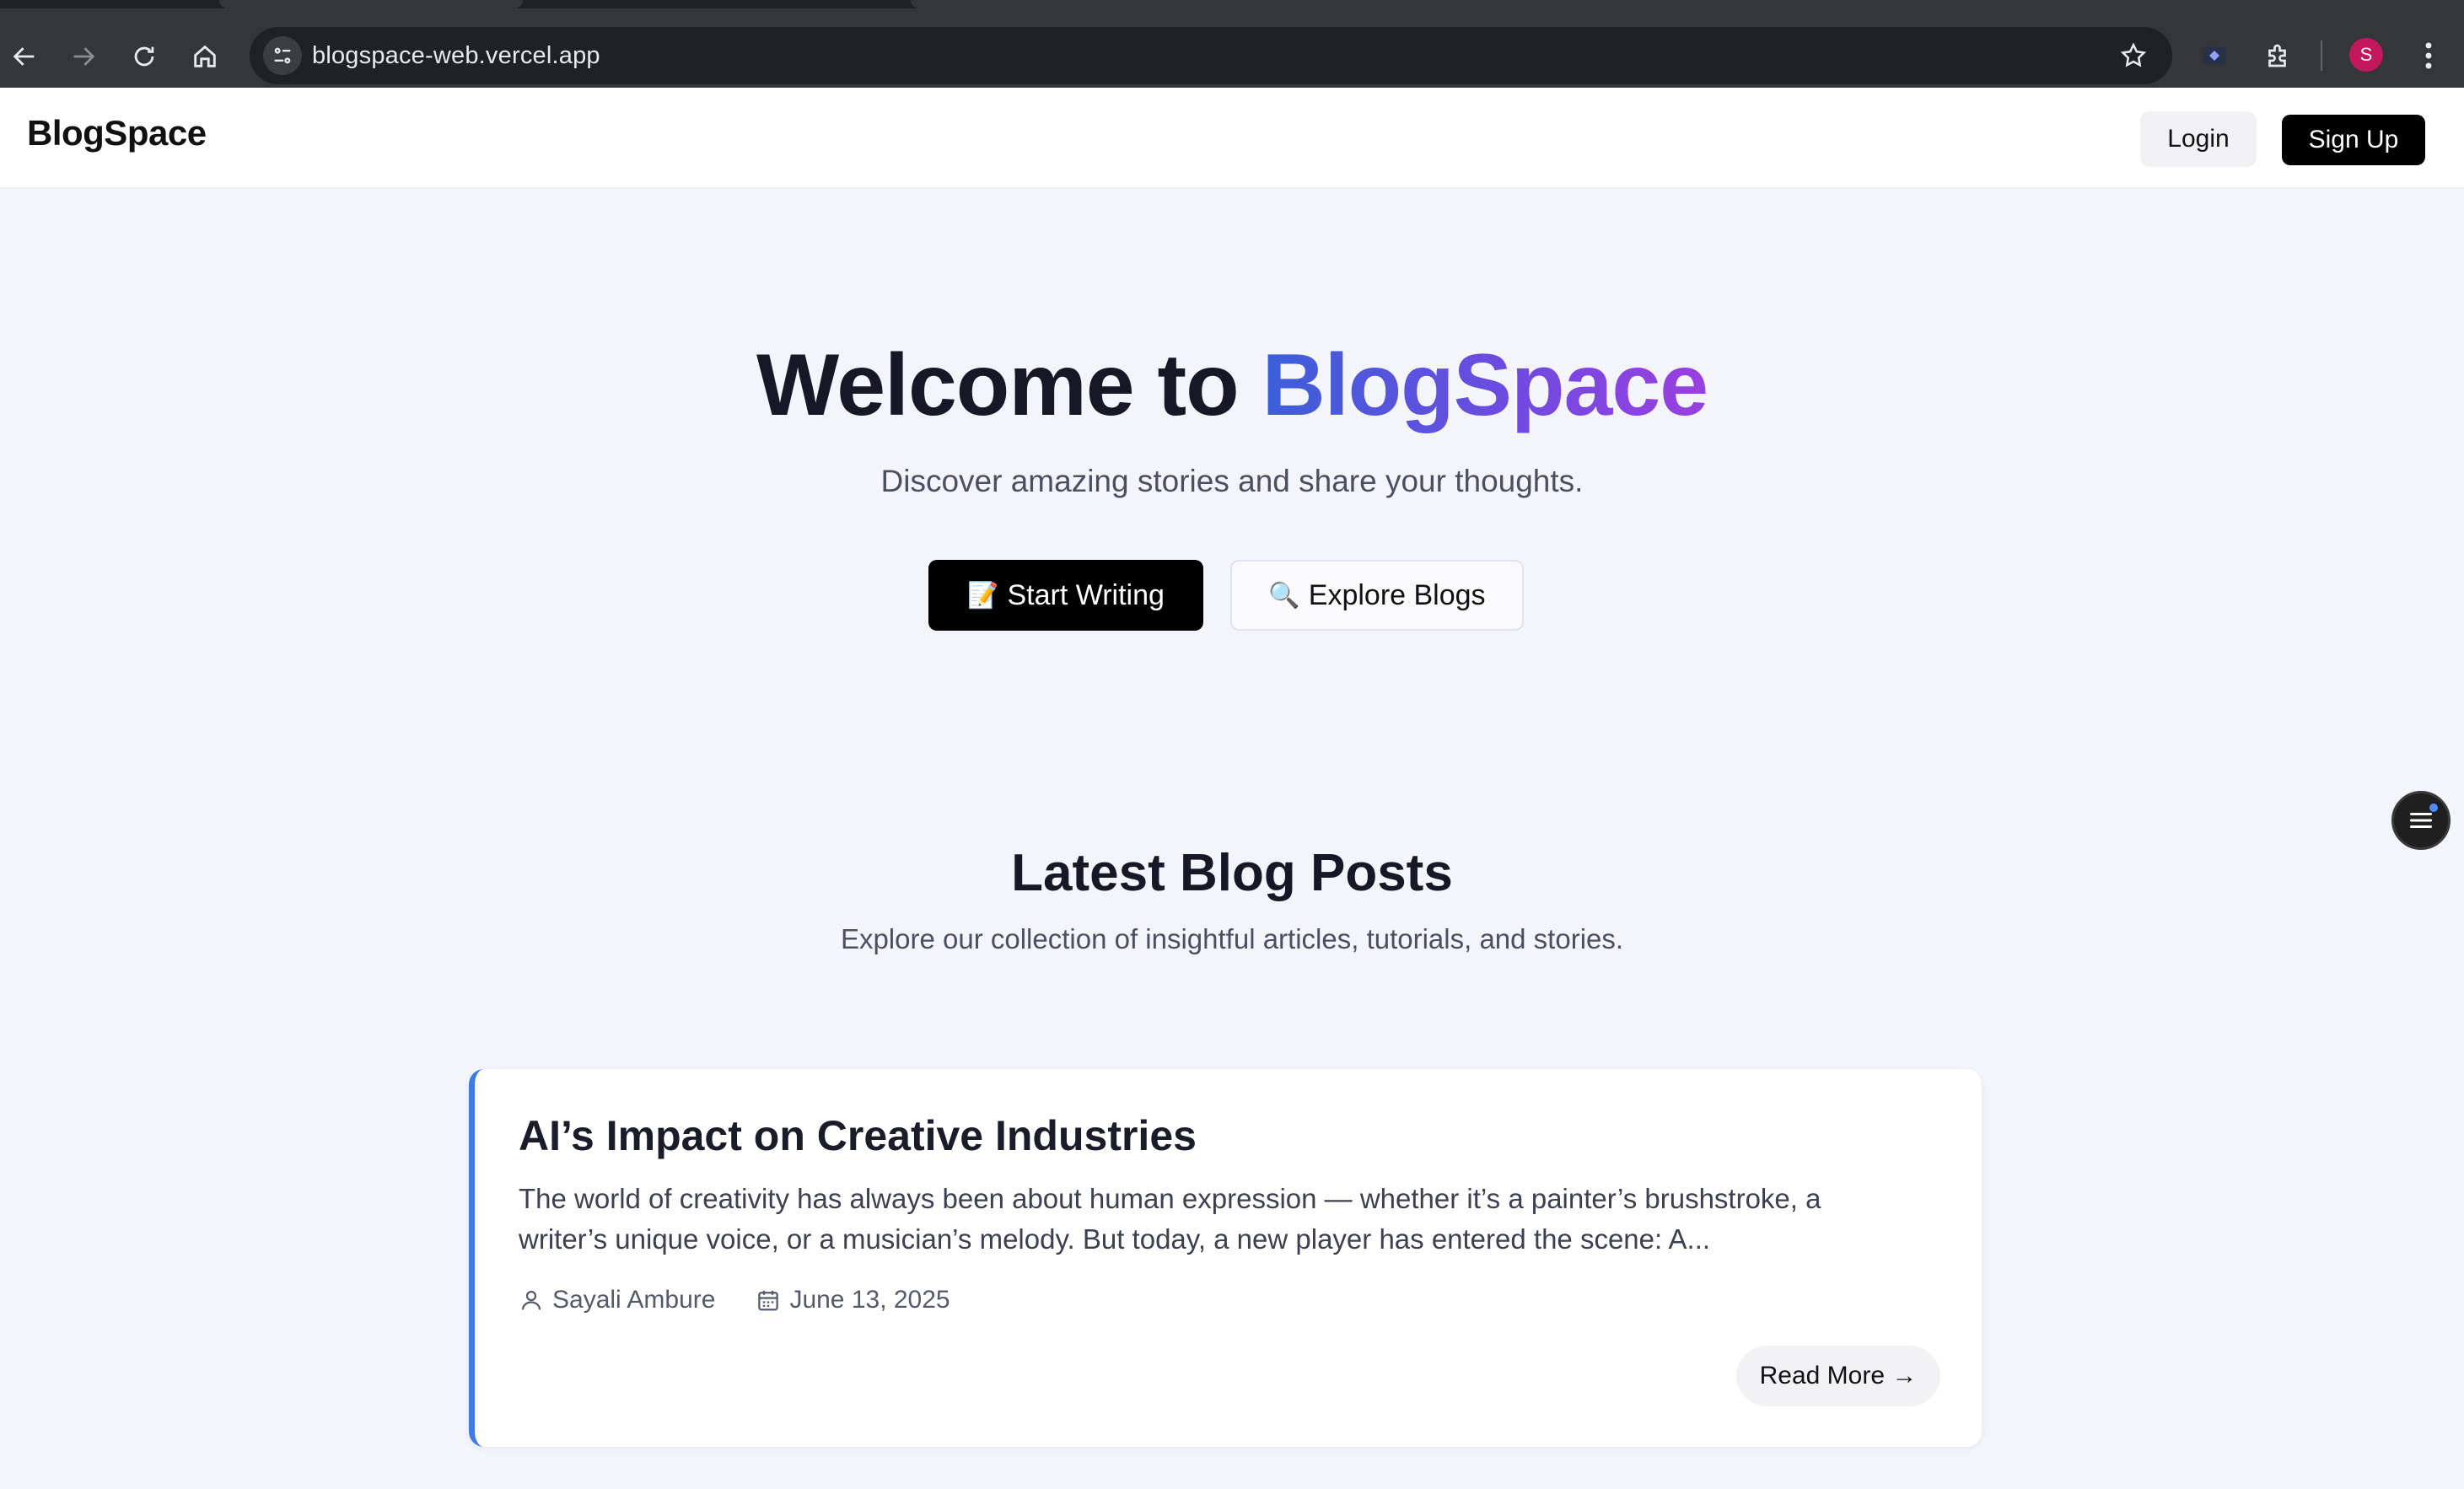 Image resolution: width=2464 pixels, height=1489 pixels. I want to click on post-author: Sayali Ambure, so click(617, 1300).